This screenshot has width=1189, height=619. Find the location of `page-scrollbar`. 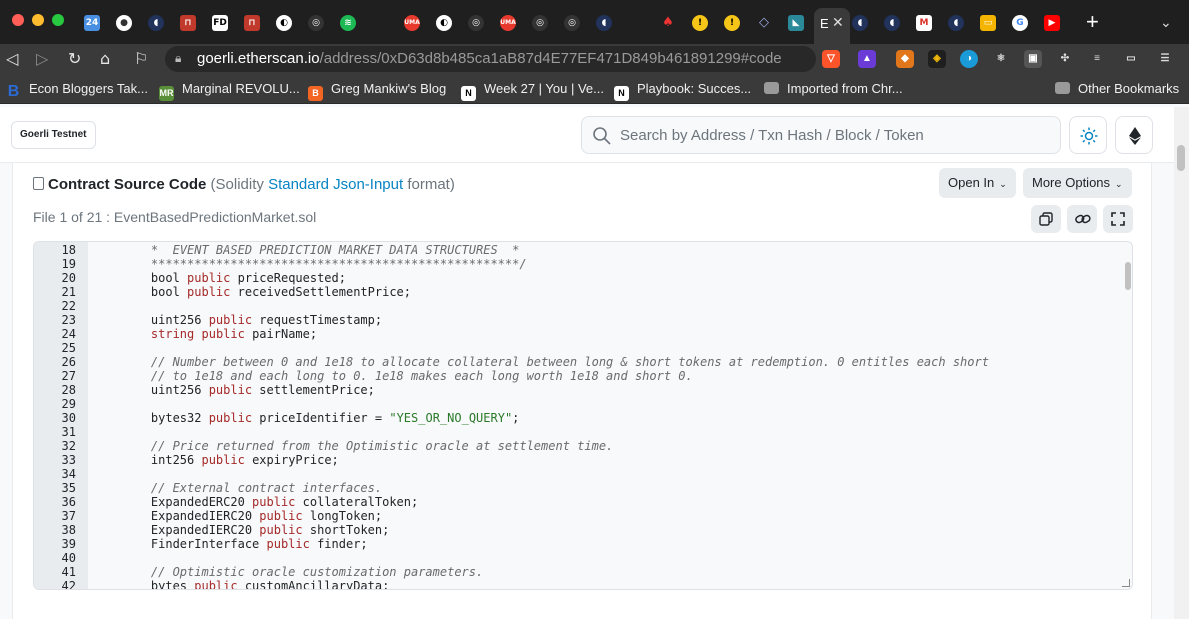

page-scrollbar is located at coordinates (1181, 363).